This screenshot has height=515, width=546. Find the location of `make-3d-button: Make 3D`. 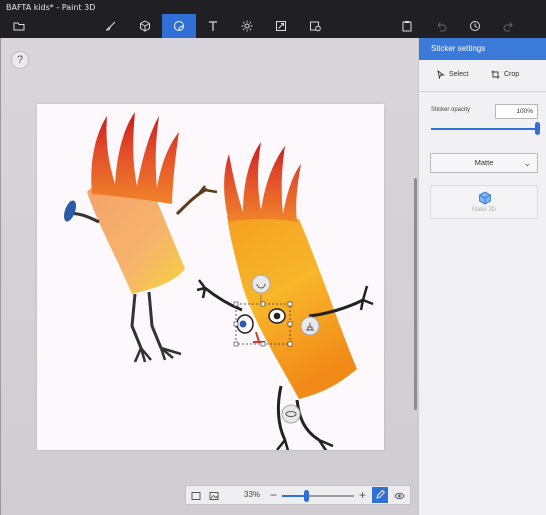

make-3d-button: Make 3D is located at coordinates (484, 202).